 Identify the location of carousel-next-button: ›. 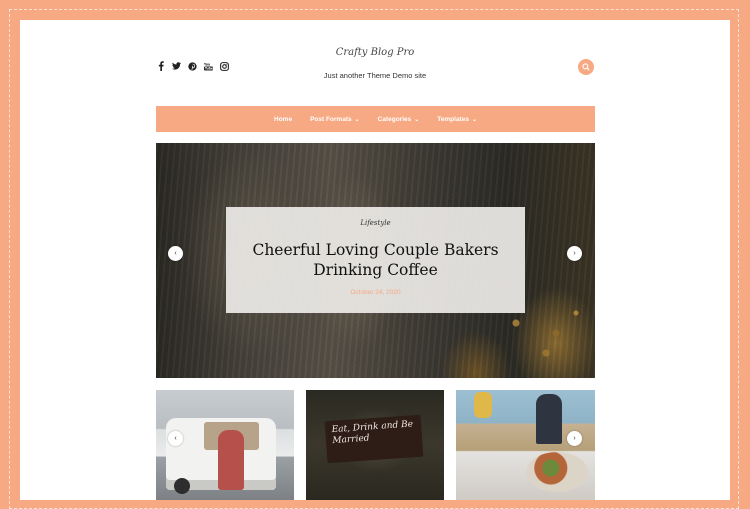
(574, 438).